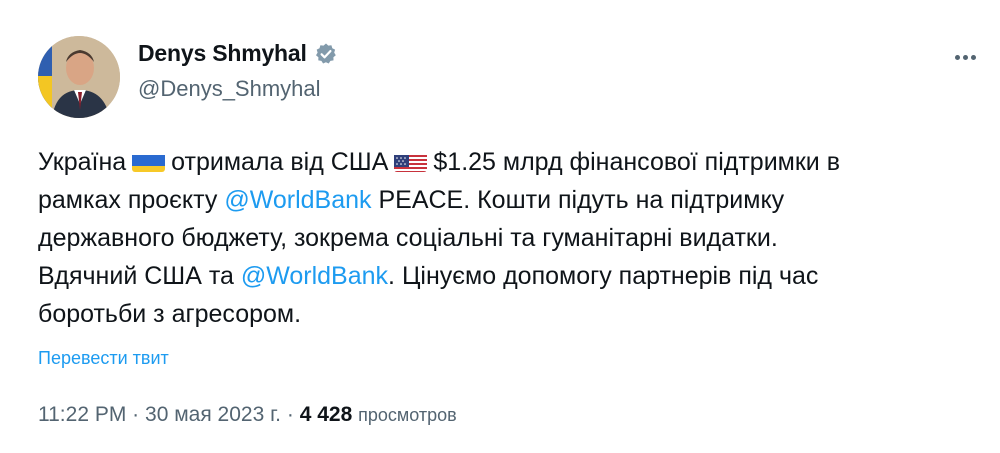  Describe the element at coordinates (222, 53) in the screenshot. I see `author-name: Denys Shmyhal` at that location.